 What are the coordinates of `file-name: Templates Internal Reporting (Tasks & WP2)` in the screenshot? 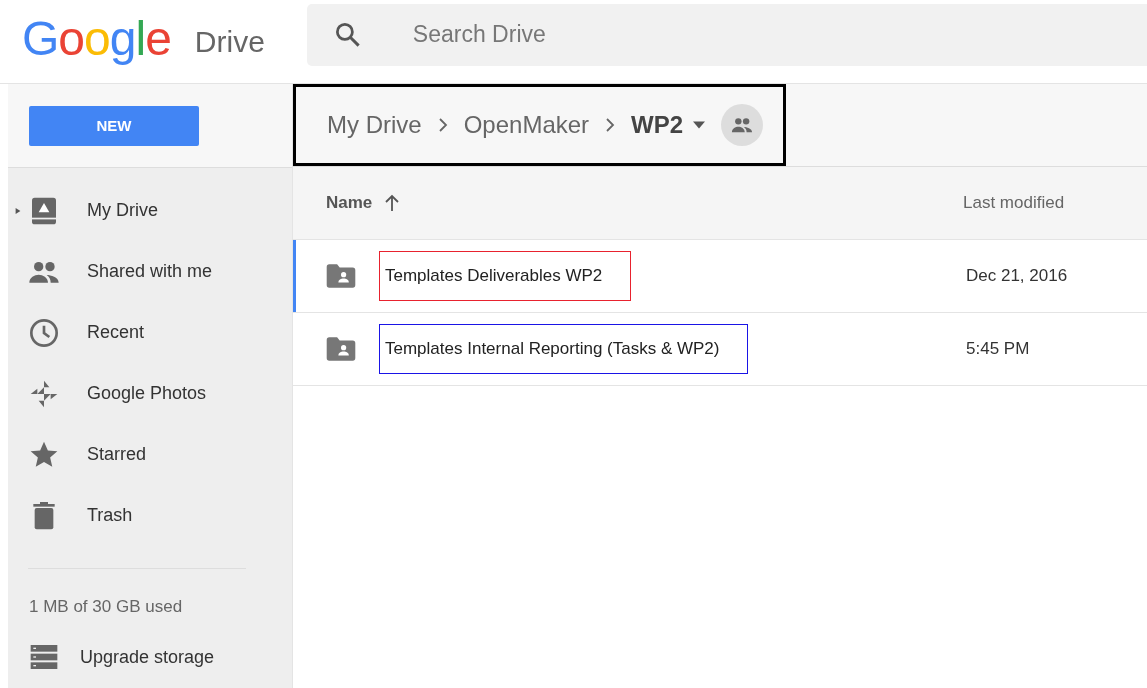 It's located at (564, 349).